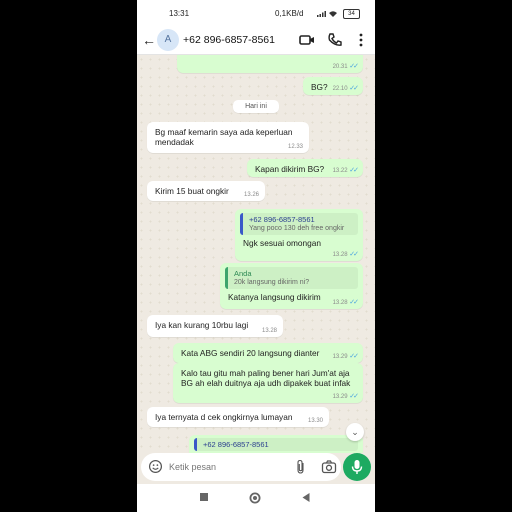  What do you see at coordinates (282, 243) in the screenshot?
I see `message-text: Ngk sesuai omongan` at bounding box center [282, 243].